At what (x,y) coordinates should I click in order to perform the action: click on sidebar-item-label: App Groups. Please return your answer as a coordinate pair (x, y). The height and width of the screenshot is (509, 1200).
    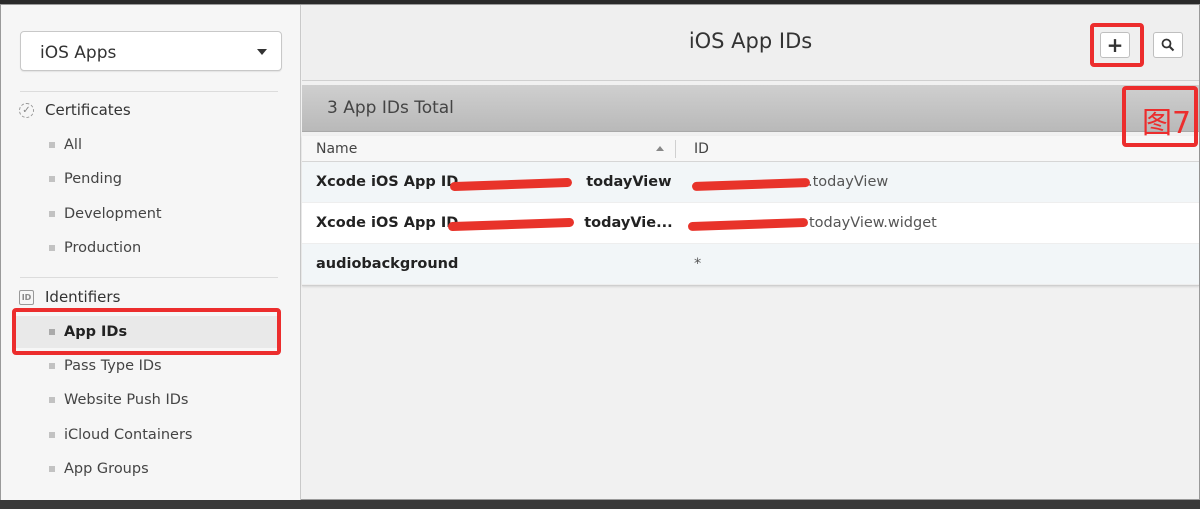
    Looking at the image, I should click on (106, 469).